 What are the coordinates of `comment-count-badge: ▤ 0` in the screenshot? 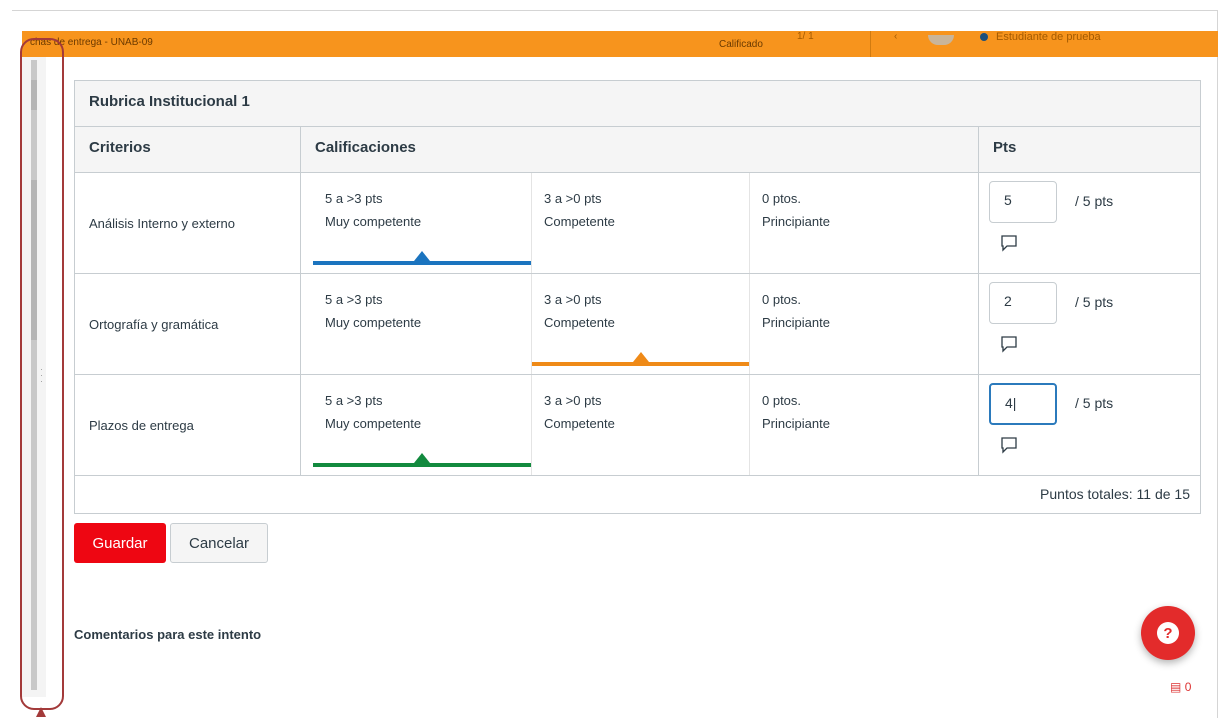 It's located at (1180, 687).